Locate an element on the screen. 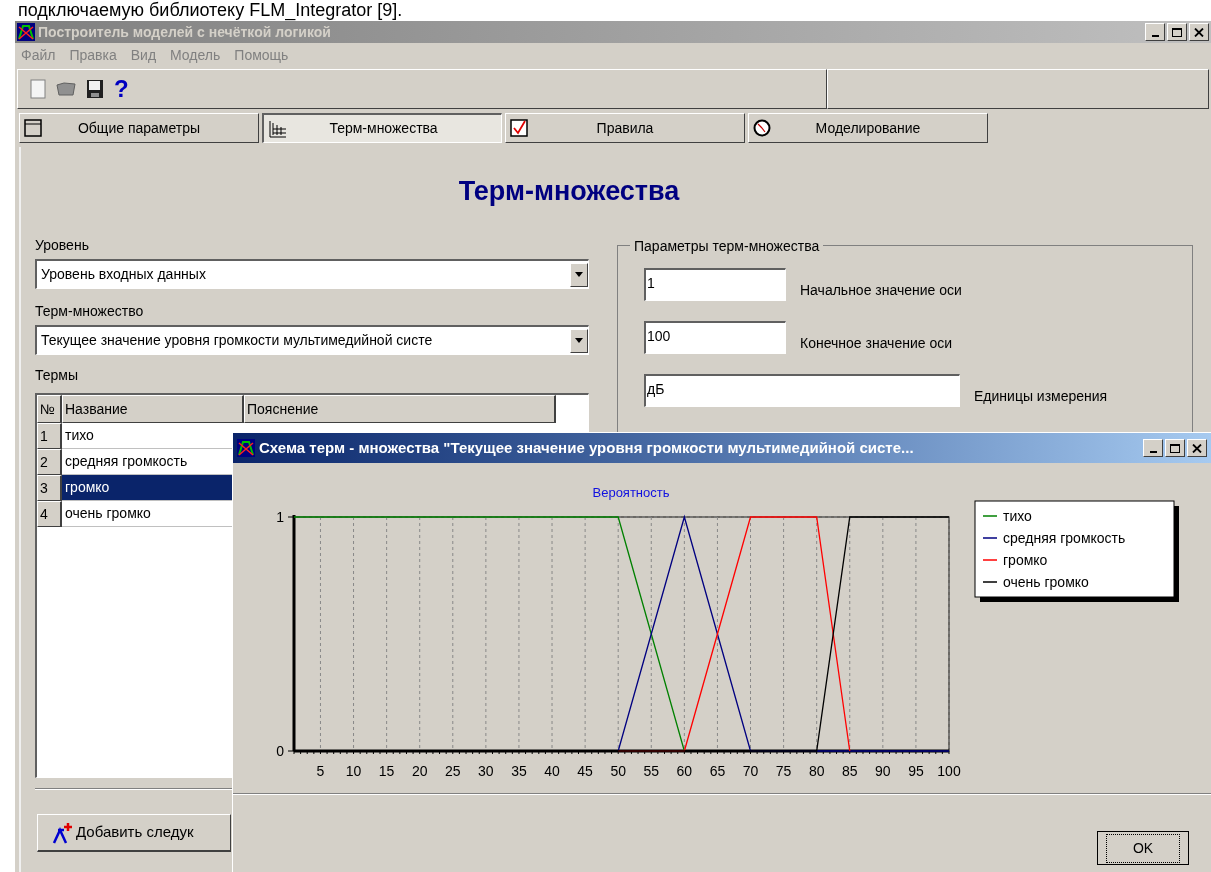 Image resolution: width=1211 pixels, height=872 pixels. legend-label: очень громко is located at coordinates (1046, 582).